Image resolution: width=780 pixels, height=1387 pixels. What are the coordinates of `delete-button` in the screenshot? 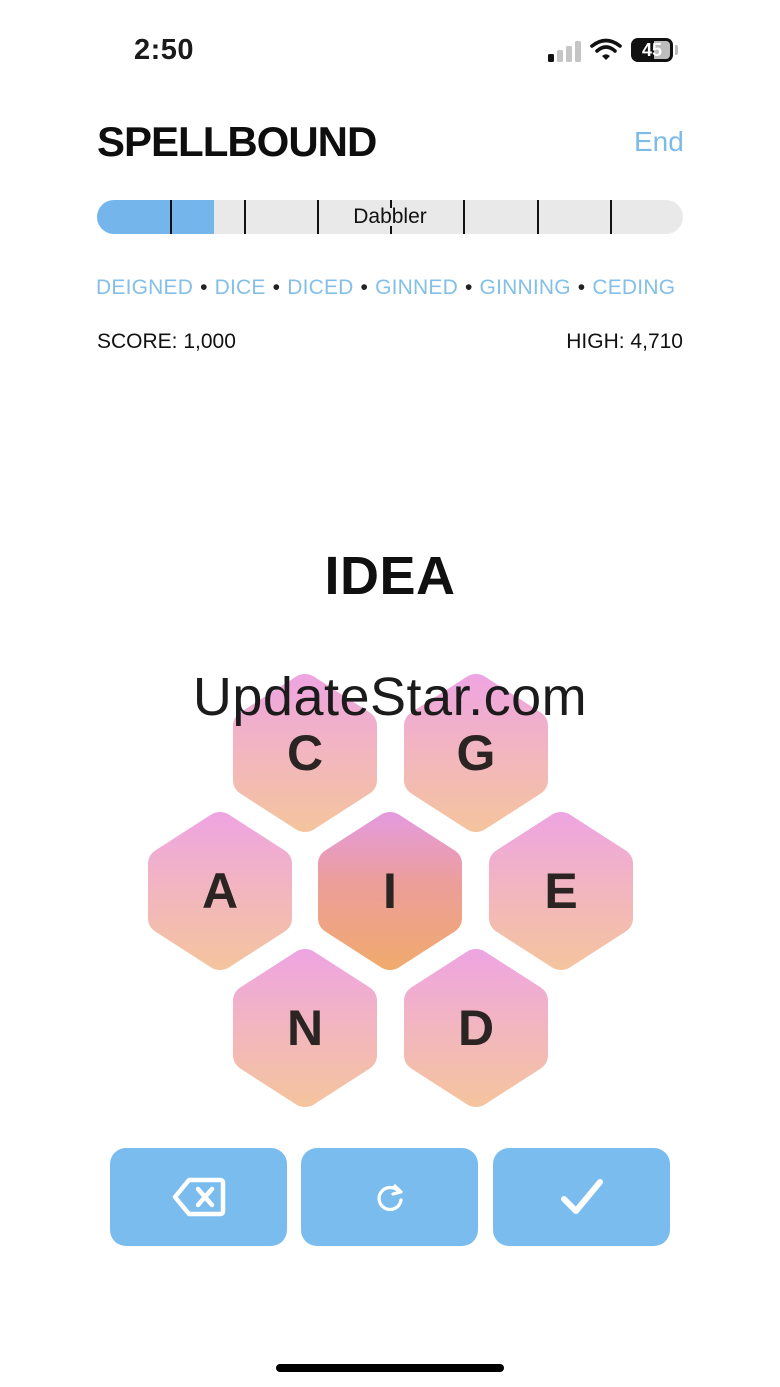 It's located at (198, 1197).